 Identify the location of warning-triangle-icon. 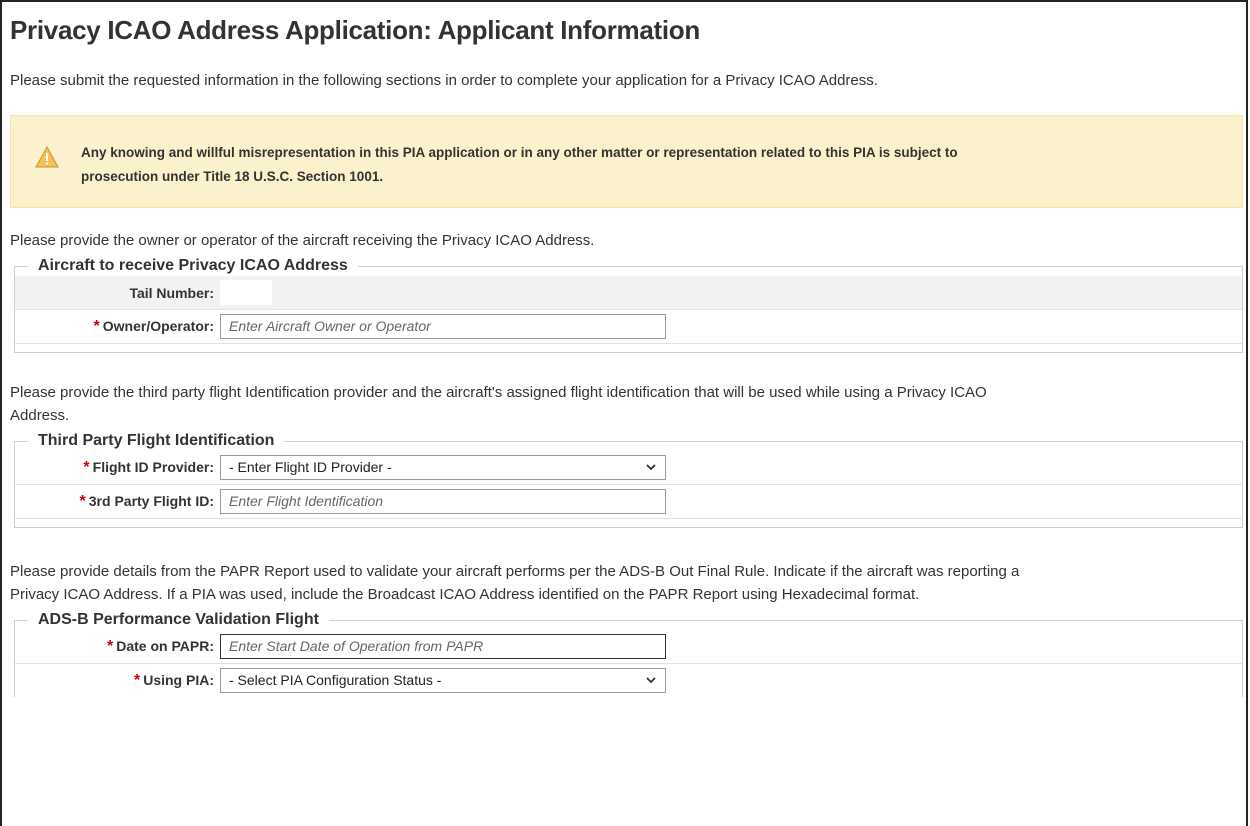
(47, 160).